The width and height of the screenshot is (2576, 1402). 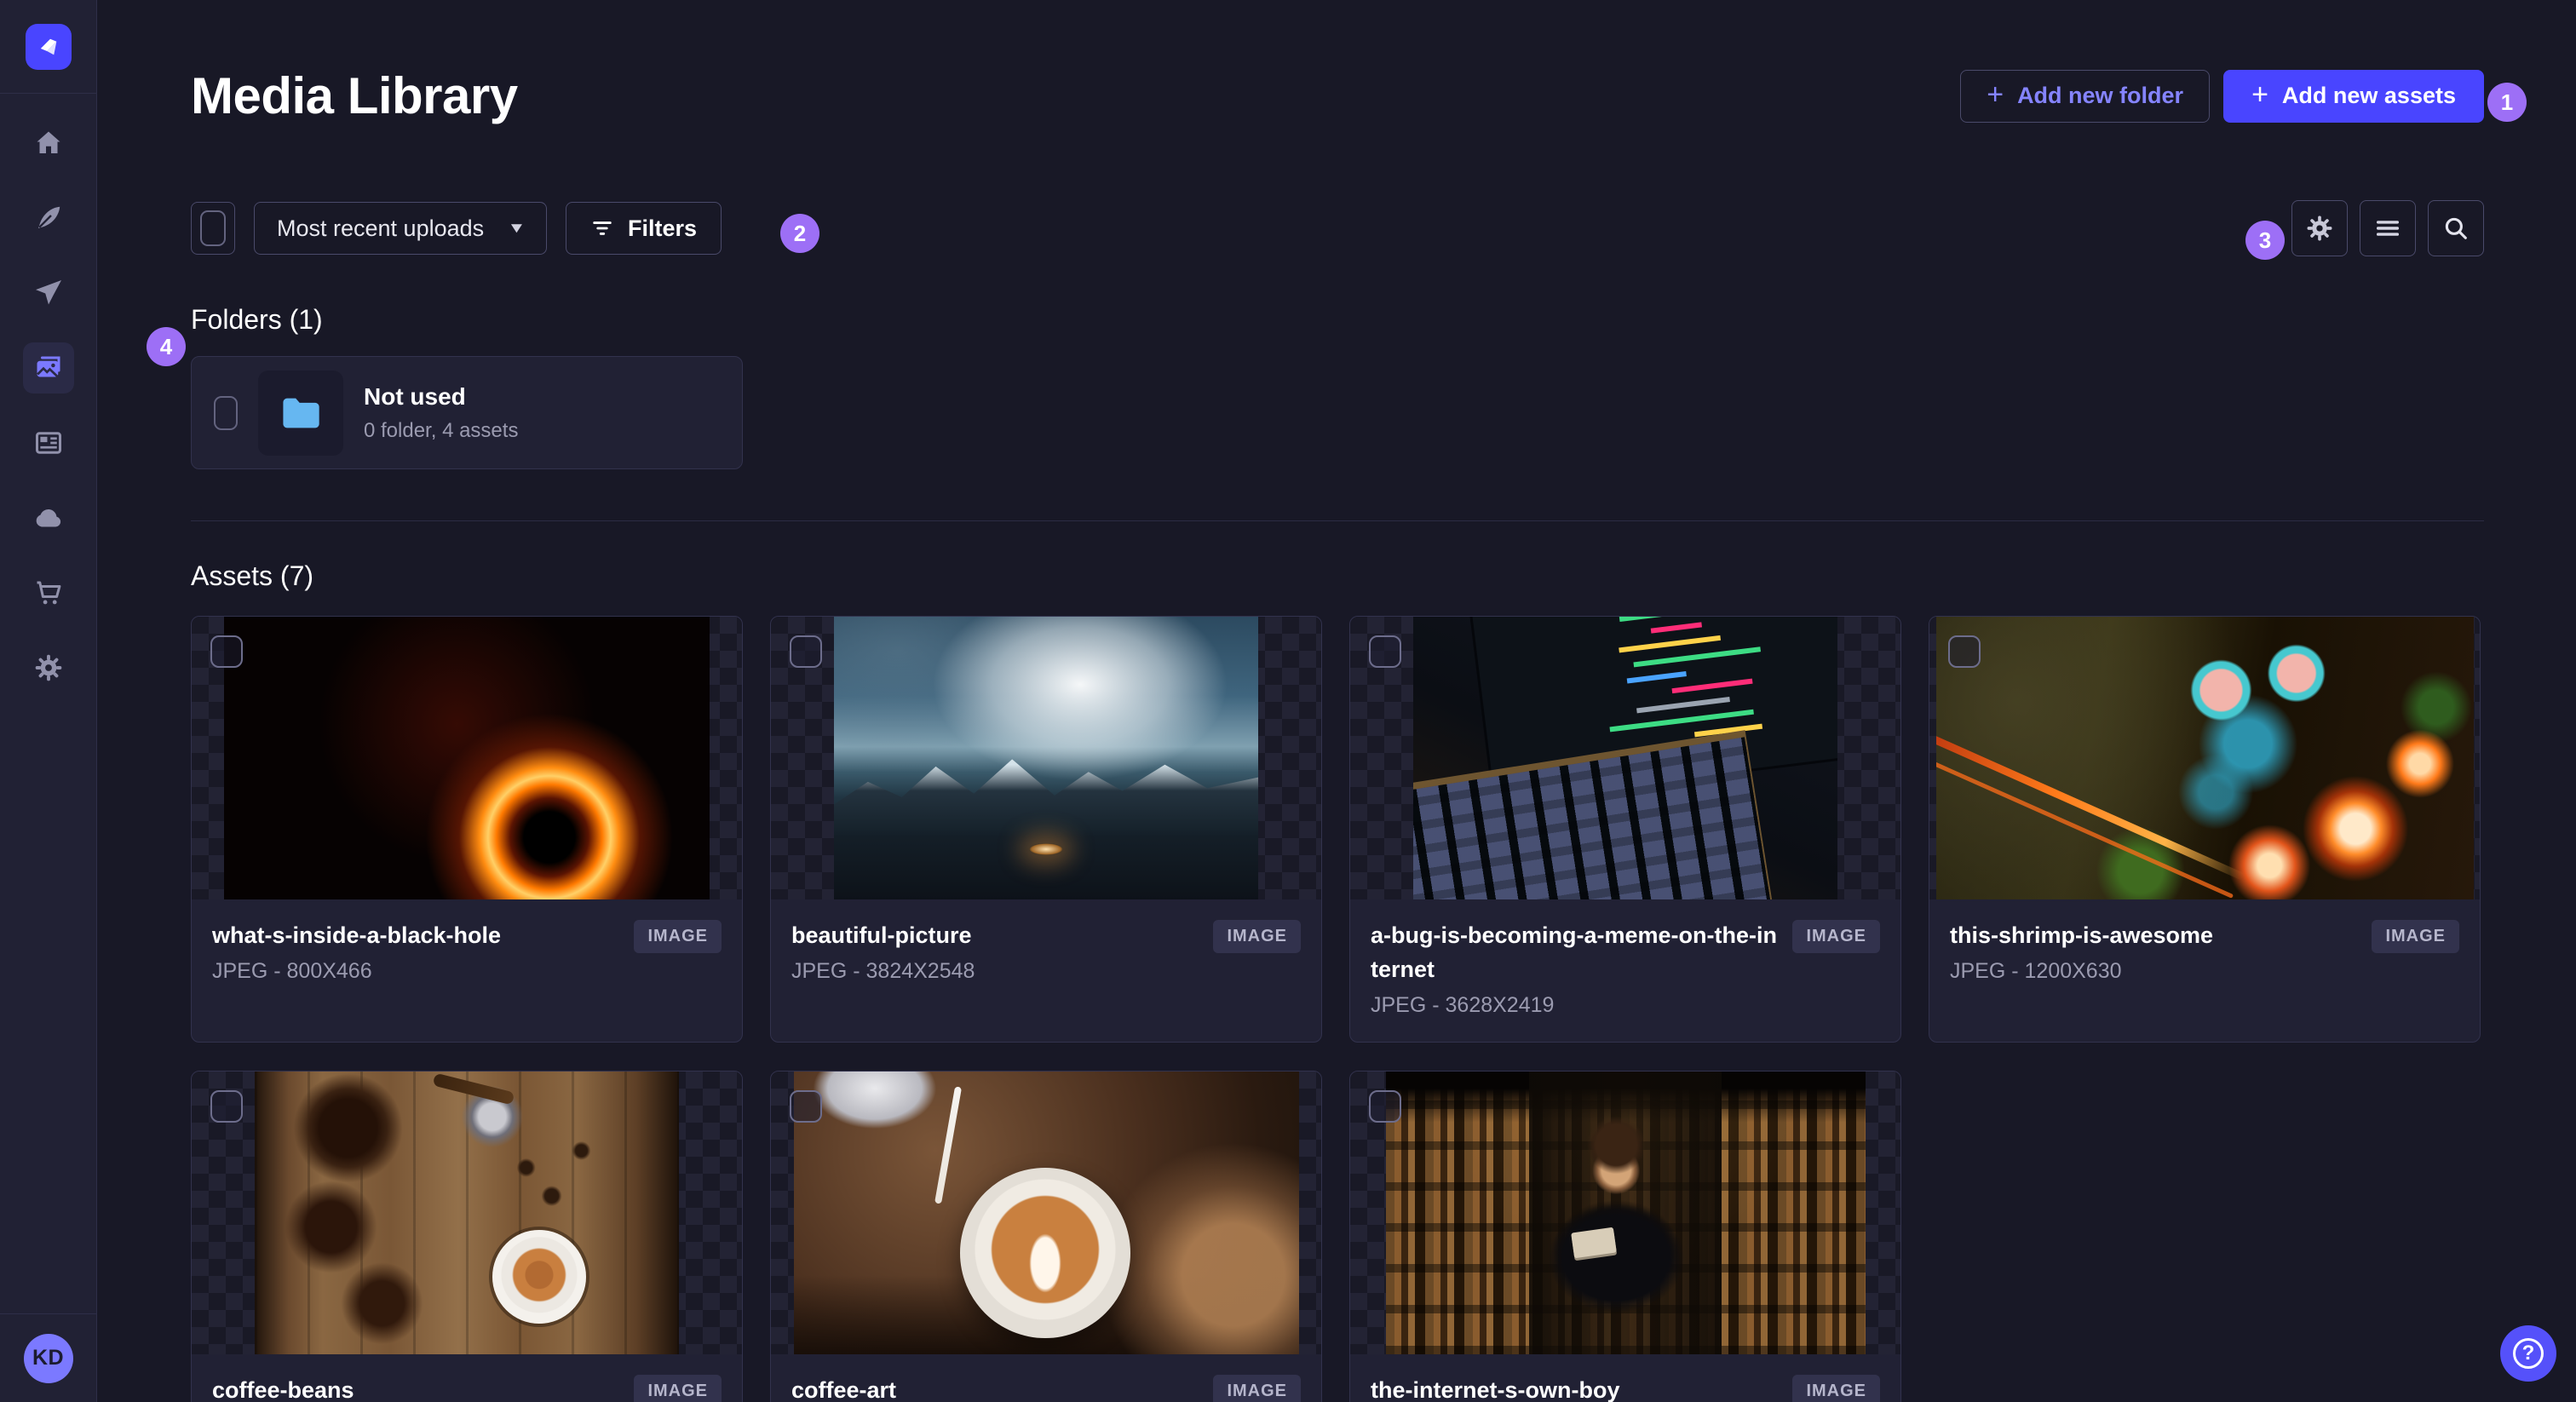 What do you see at coordinates (415, 396) in the screenshot?
I see `folder-name: Not used` at bounding box center [415, 396].